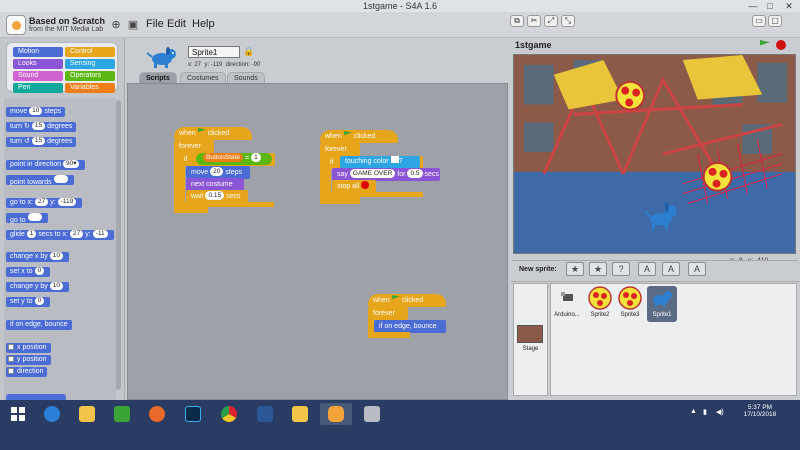 Image resolution: width=800 pixels, height=450 pixels. Describe the element at coordinates (300, 414) in the screenshot. I see `taskbar-folder` at that location.